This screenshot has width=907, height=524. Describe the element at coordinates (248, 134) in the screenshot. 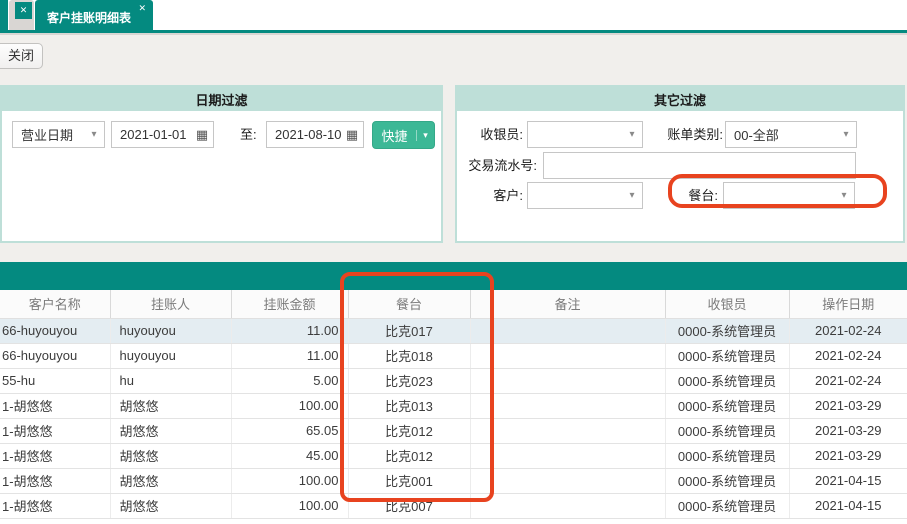

I see `to-label: 至:` at that location.